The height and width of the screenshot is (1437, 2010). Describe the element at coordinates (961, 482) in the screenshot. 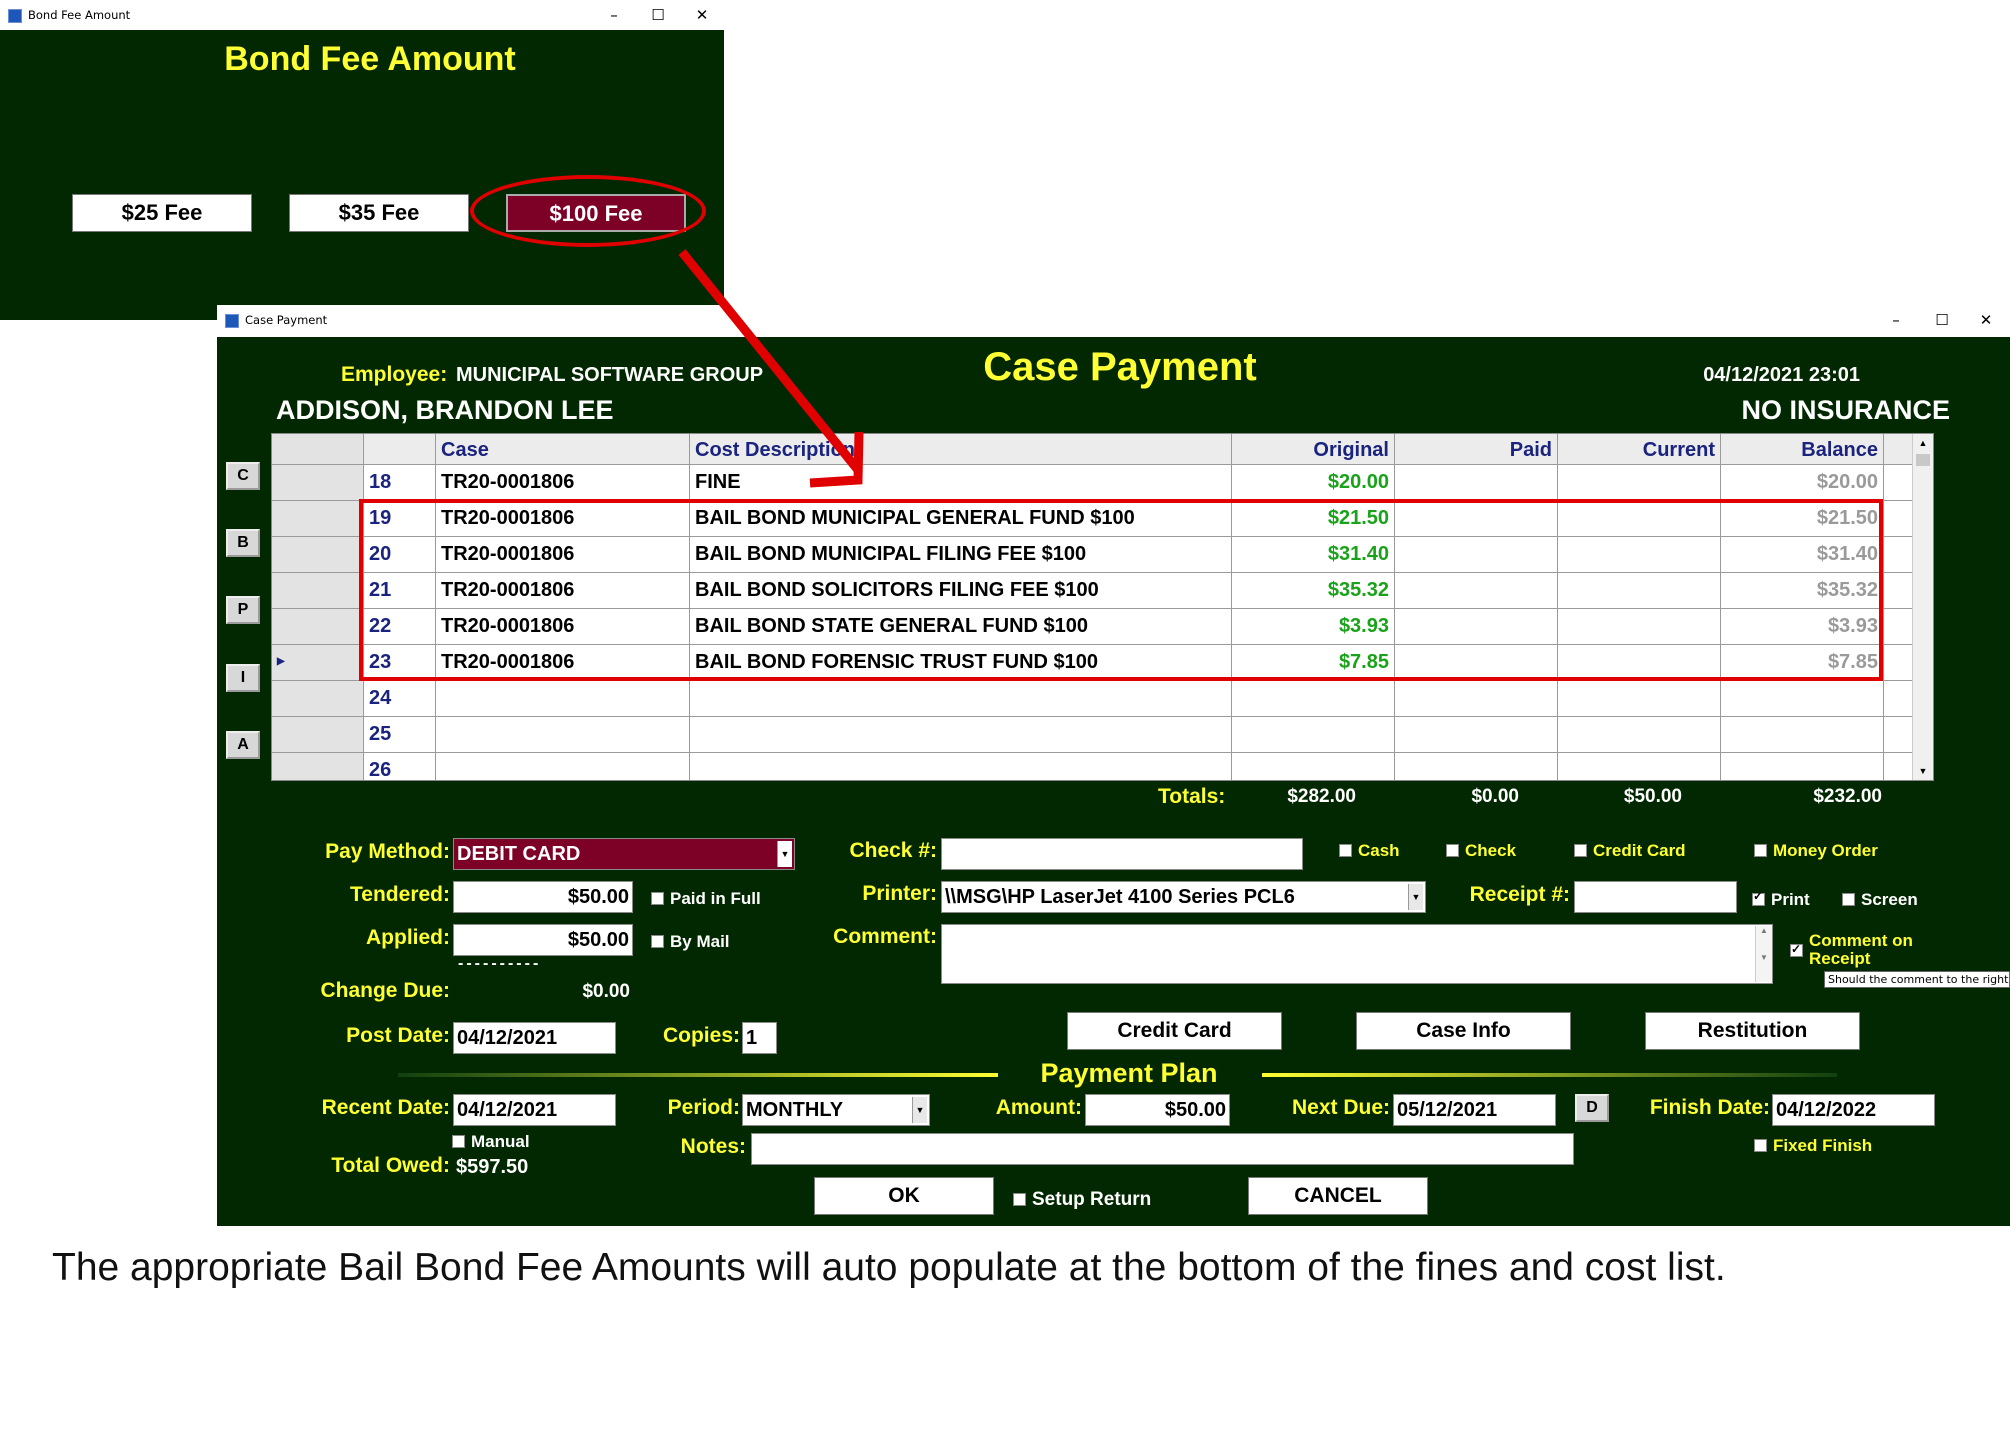

I see `description-cell: FINE` at that location.